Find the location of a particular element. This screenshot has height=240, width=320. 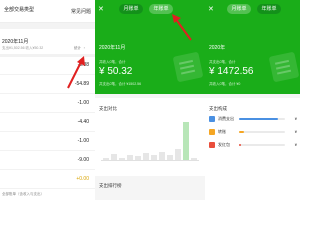

chart-title: 支出对比 is located at coordinates (108, 108).